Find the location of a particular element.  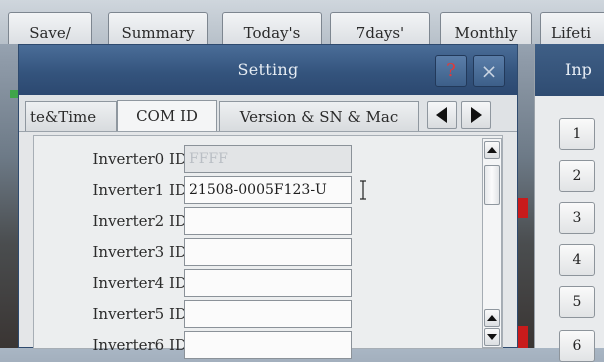

triangle-right-icon is located at coordinates (476, 115).